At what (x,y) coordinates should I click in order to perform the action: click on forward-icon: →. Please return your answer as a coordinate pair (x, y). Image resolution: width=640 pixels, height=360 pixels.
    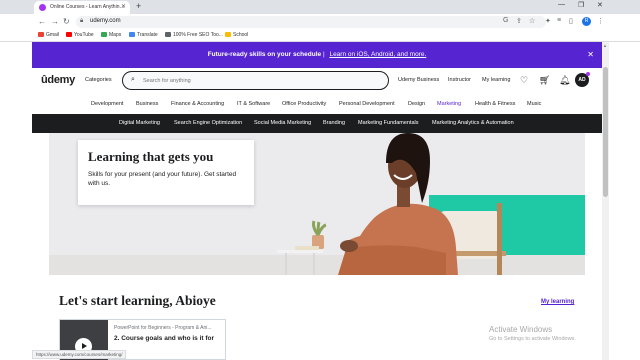
    Looking at the image, I should click on (55, 21).